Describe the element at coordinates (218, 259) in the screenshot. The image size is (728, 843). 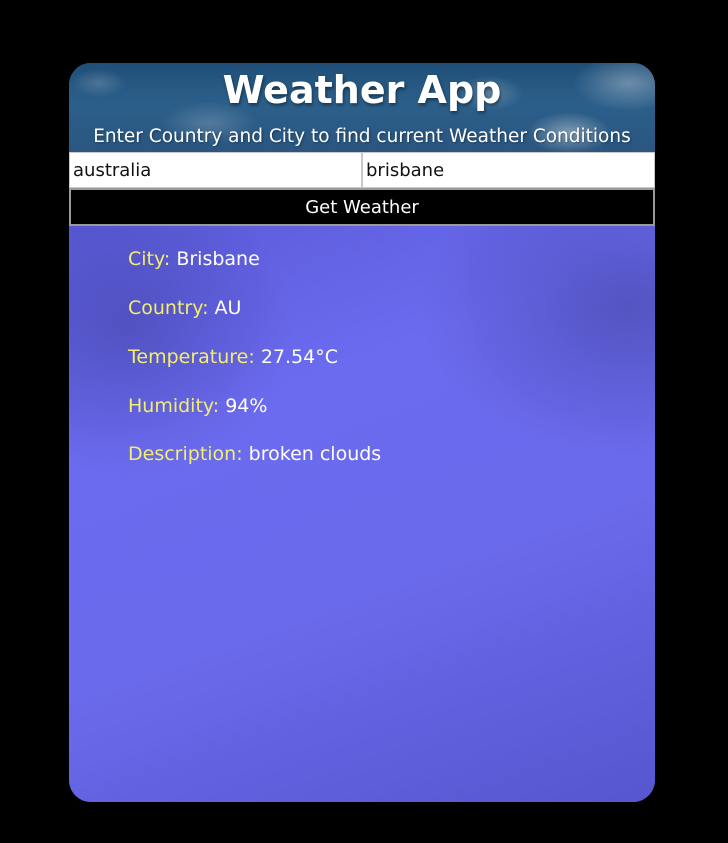
I see `result-city-value: Brisbane` at that location.